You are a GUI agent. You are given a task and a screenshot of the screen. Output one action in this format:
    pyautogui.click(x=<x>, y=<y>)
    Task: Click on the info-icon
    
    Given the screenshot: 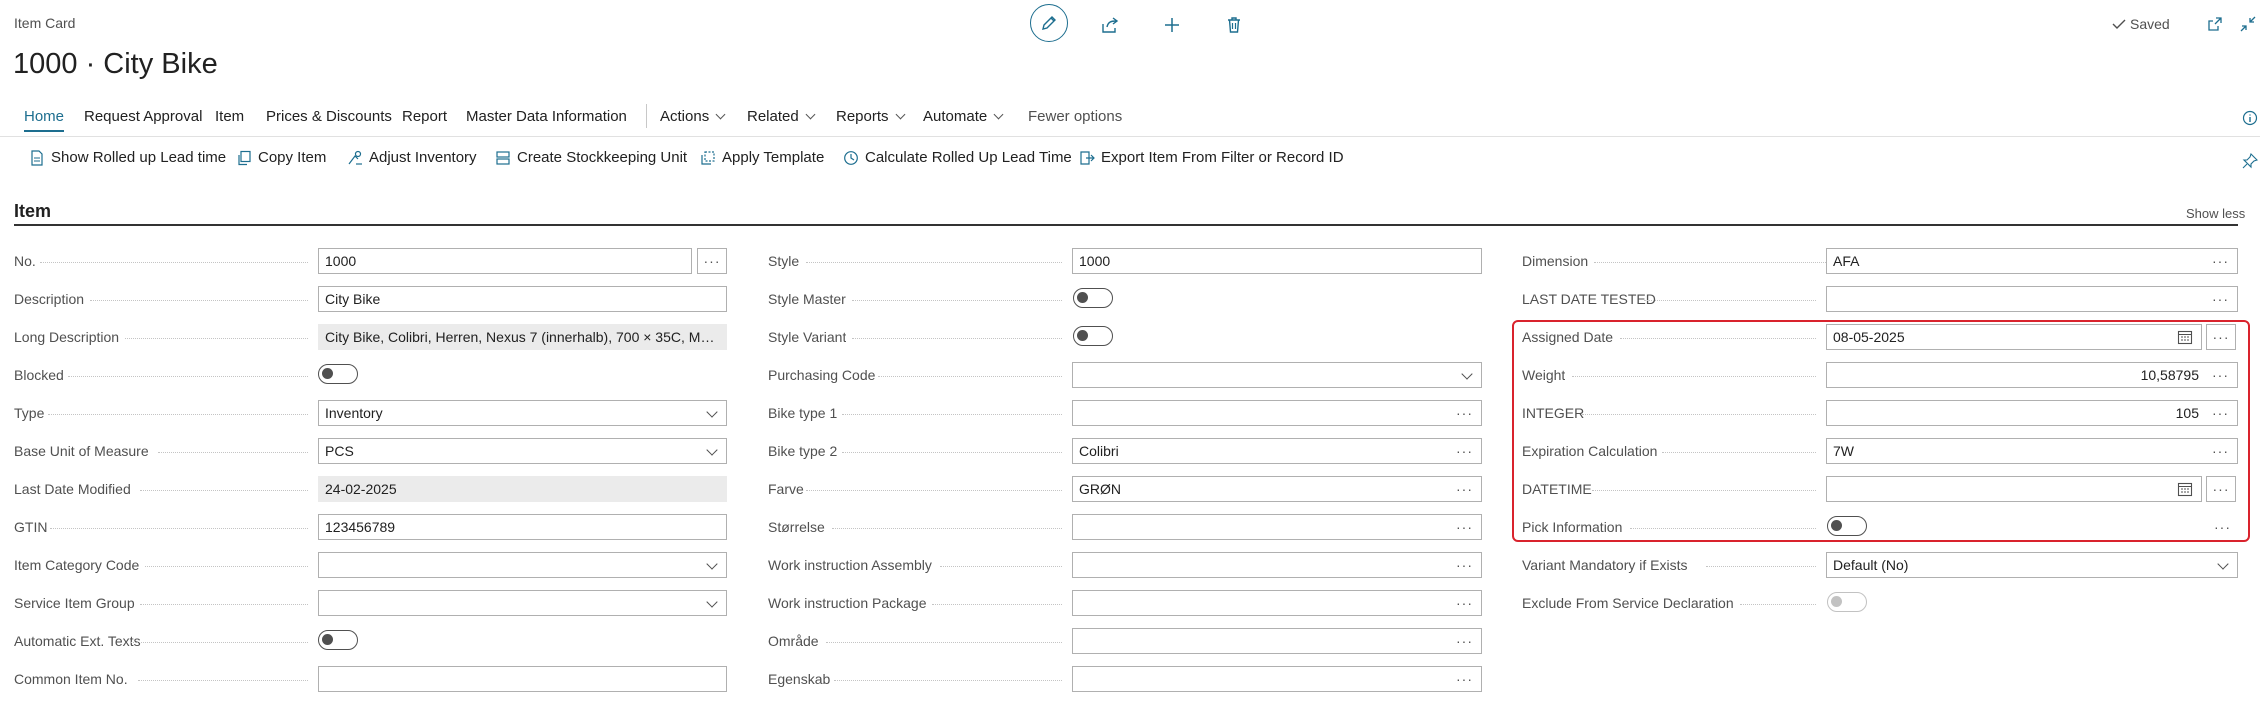 What is the action you would take?
    pyautogui.click(x=2250, y=118)
    